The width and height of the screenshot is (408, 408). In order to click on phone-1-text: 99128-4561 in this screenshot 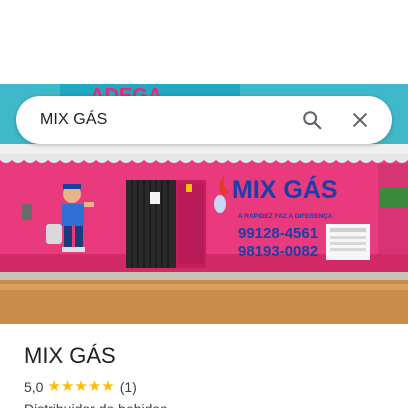, I will do `click(278, 233)`.